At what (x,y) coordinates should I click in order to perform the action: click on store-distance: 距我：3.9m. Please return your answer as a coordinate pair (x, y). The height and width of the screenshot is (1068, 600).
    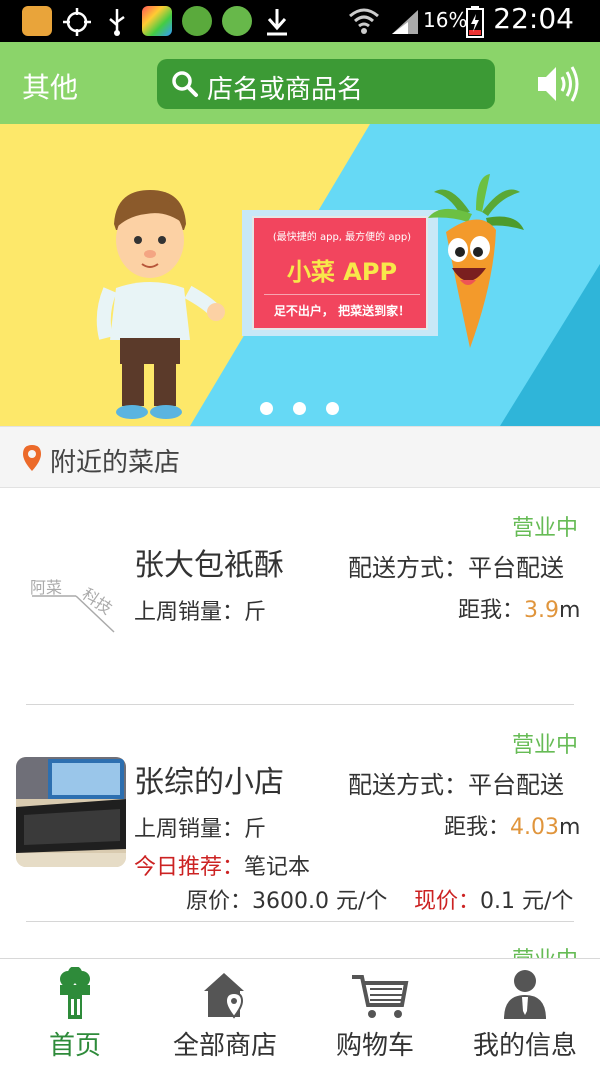
    Looking at the image, I should click on (519, 608).